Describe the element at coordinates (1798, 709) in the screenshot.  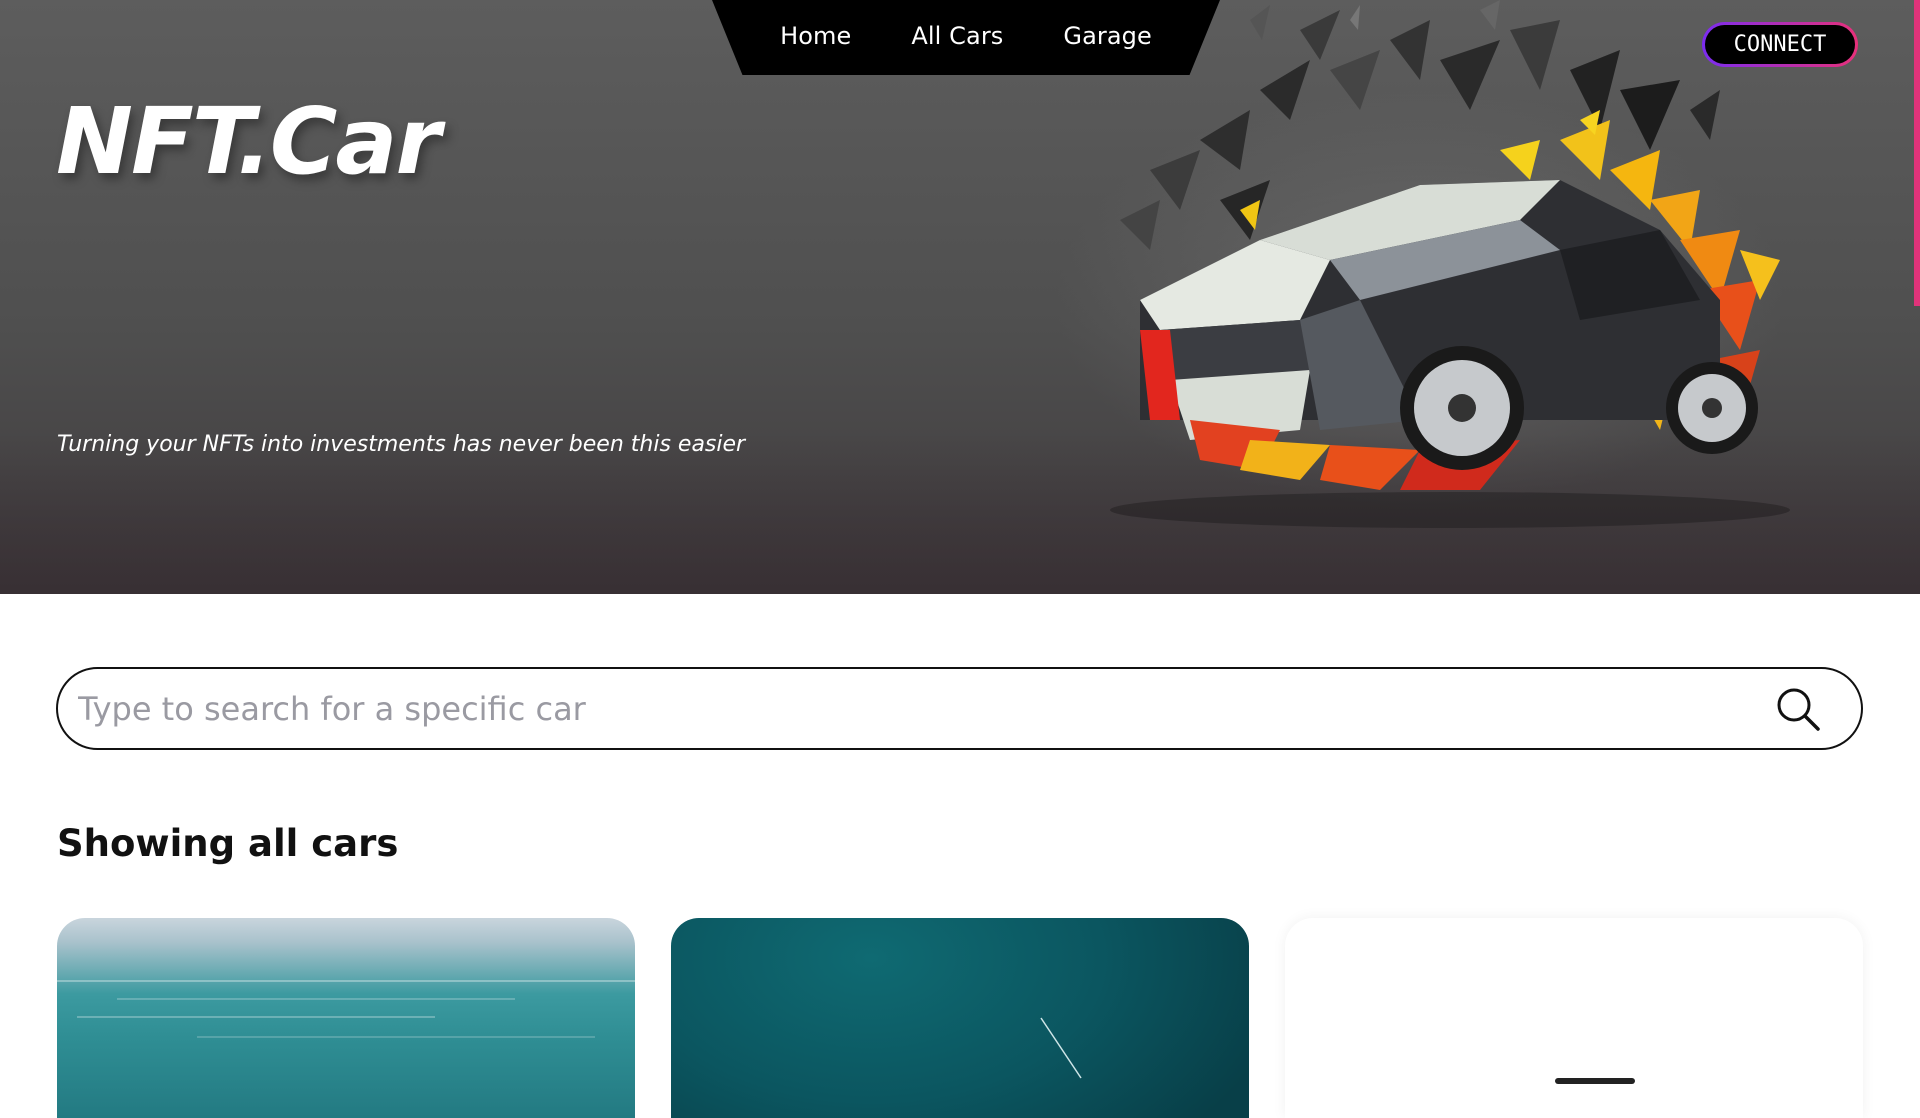
I see `search-icon` at that location.